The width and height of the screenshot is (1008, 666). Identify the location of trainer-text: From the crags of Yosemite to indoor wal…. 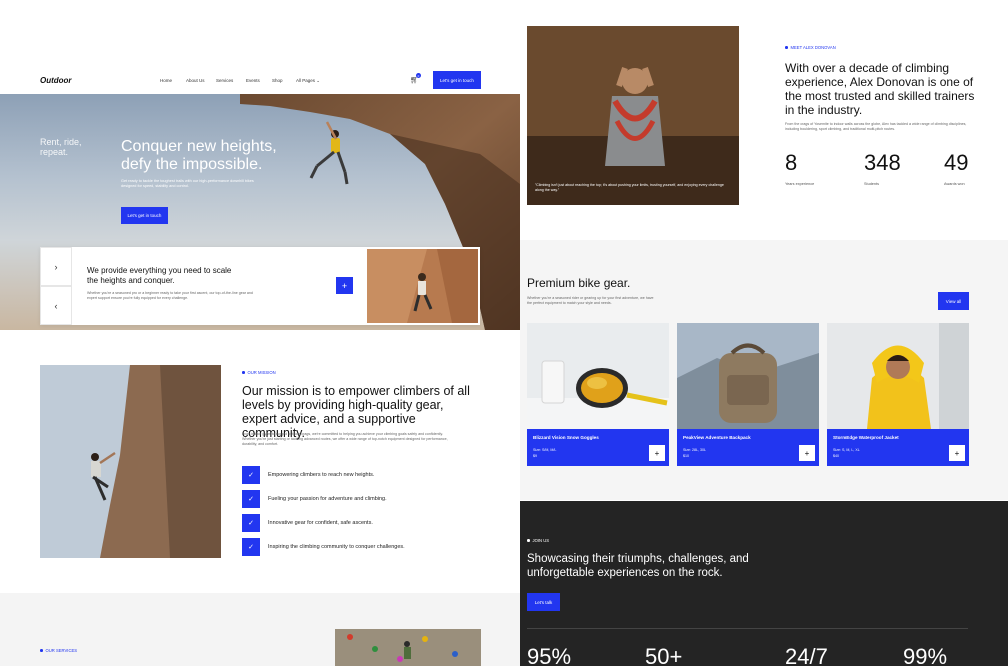
(876, 126).